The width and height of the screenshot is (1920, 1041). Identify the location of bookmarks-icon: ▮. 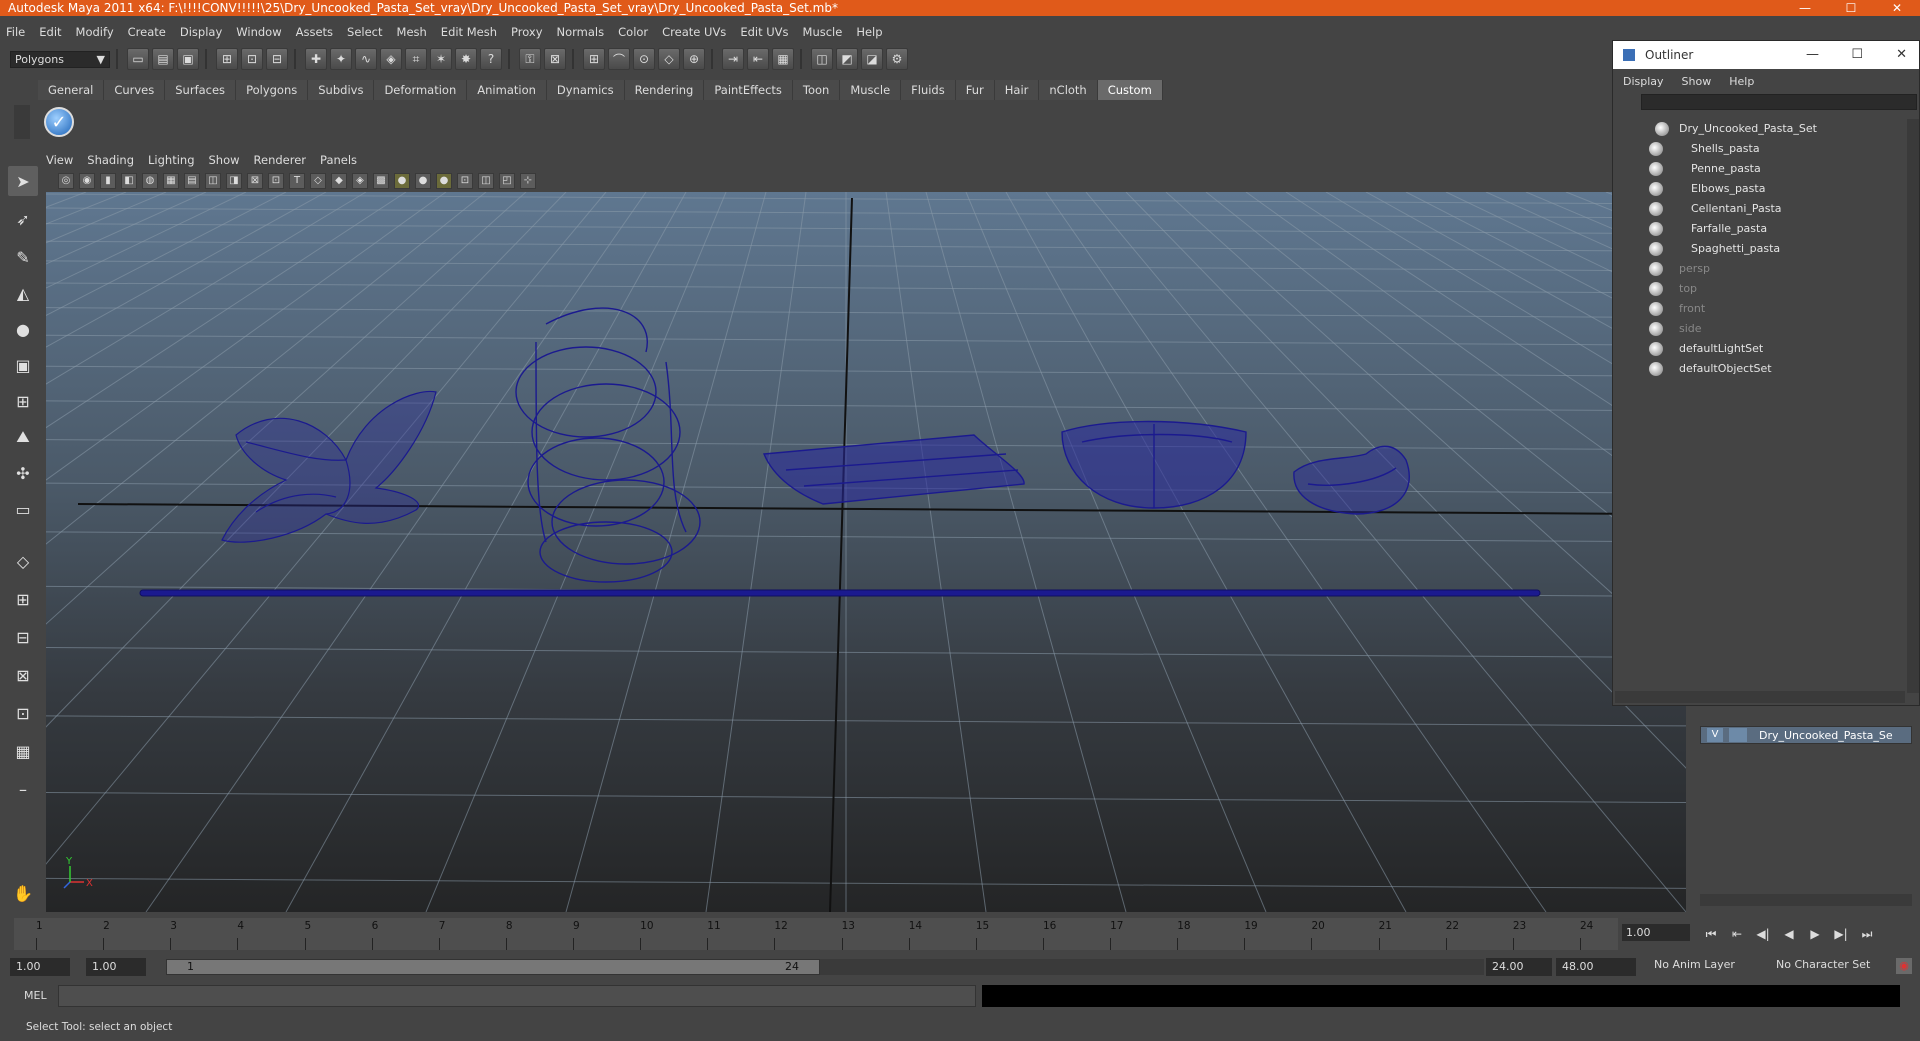
(108, 181).